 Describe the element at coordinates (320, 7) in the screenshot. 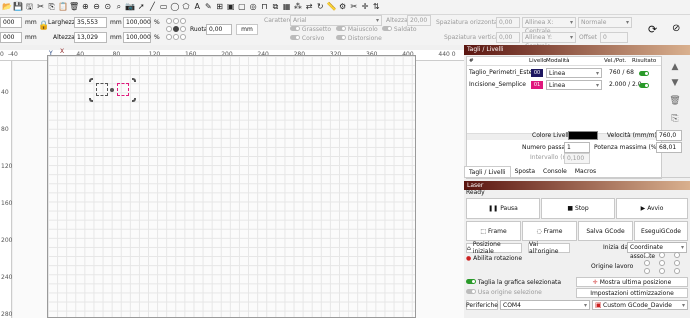

I see `rotate-icon: ↻` at that location.